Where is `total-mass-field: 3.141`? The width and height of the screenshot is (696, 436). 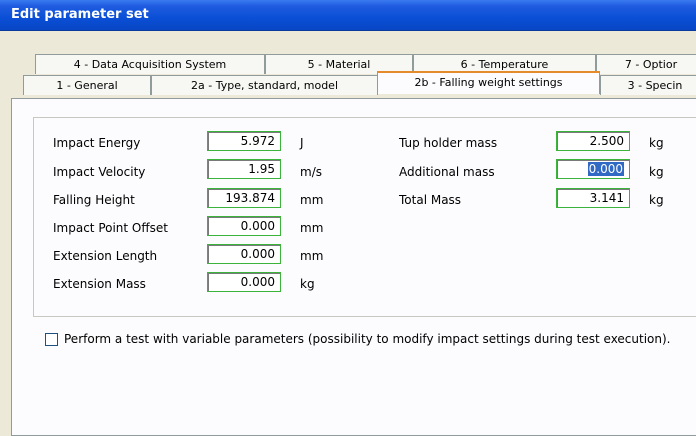 total-mass-field: 3.141 is located at coordinates (593, 198).